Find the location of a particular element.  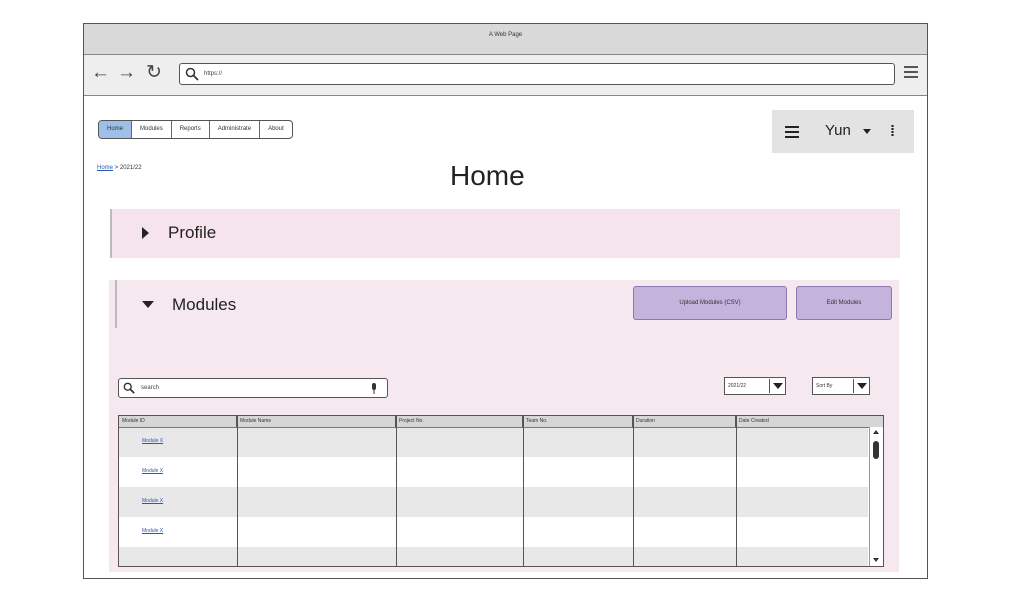

search-placeholder: search is located at coordinates (150, 388).